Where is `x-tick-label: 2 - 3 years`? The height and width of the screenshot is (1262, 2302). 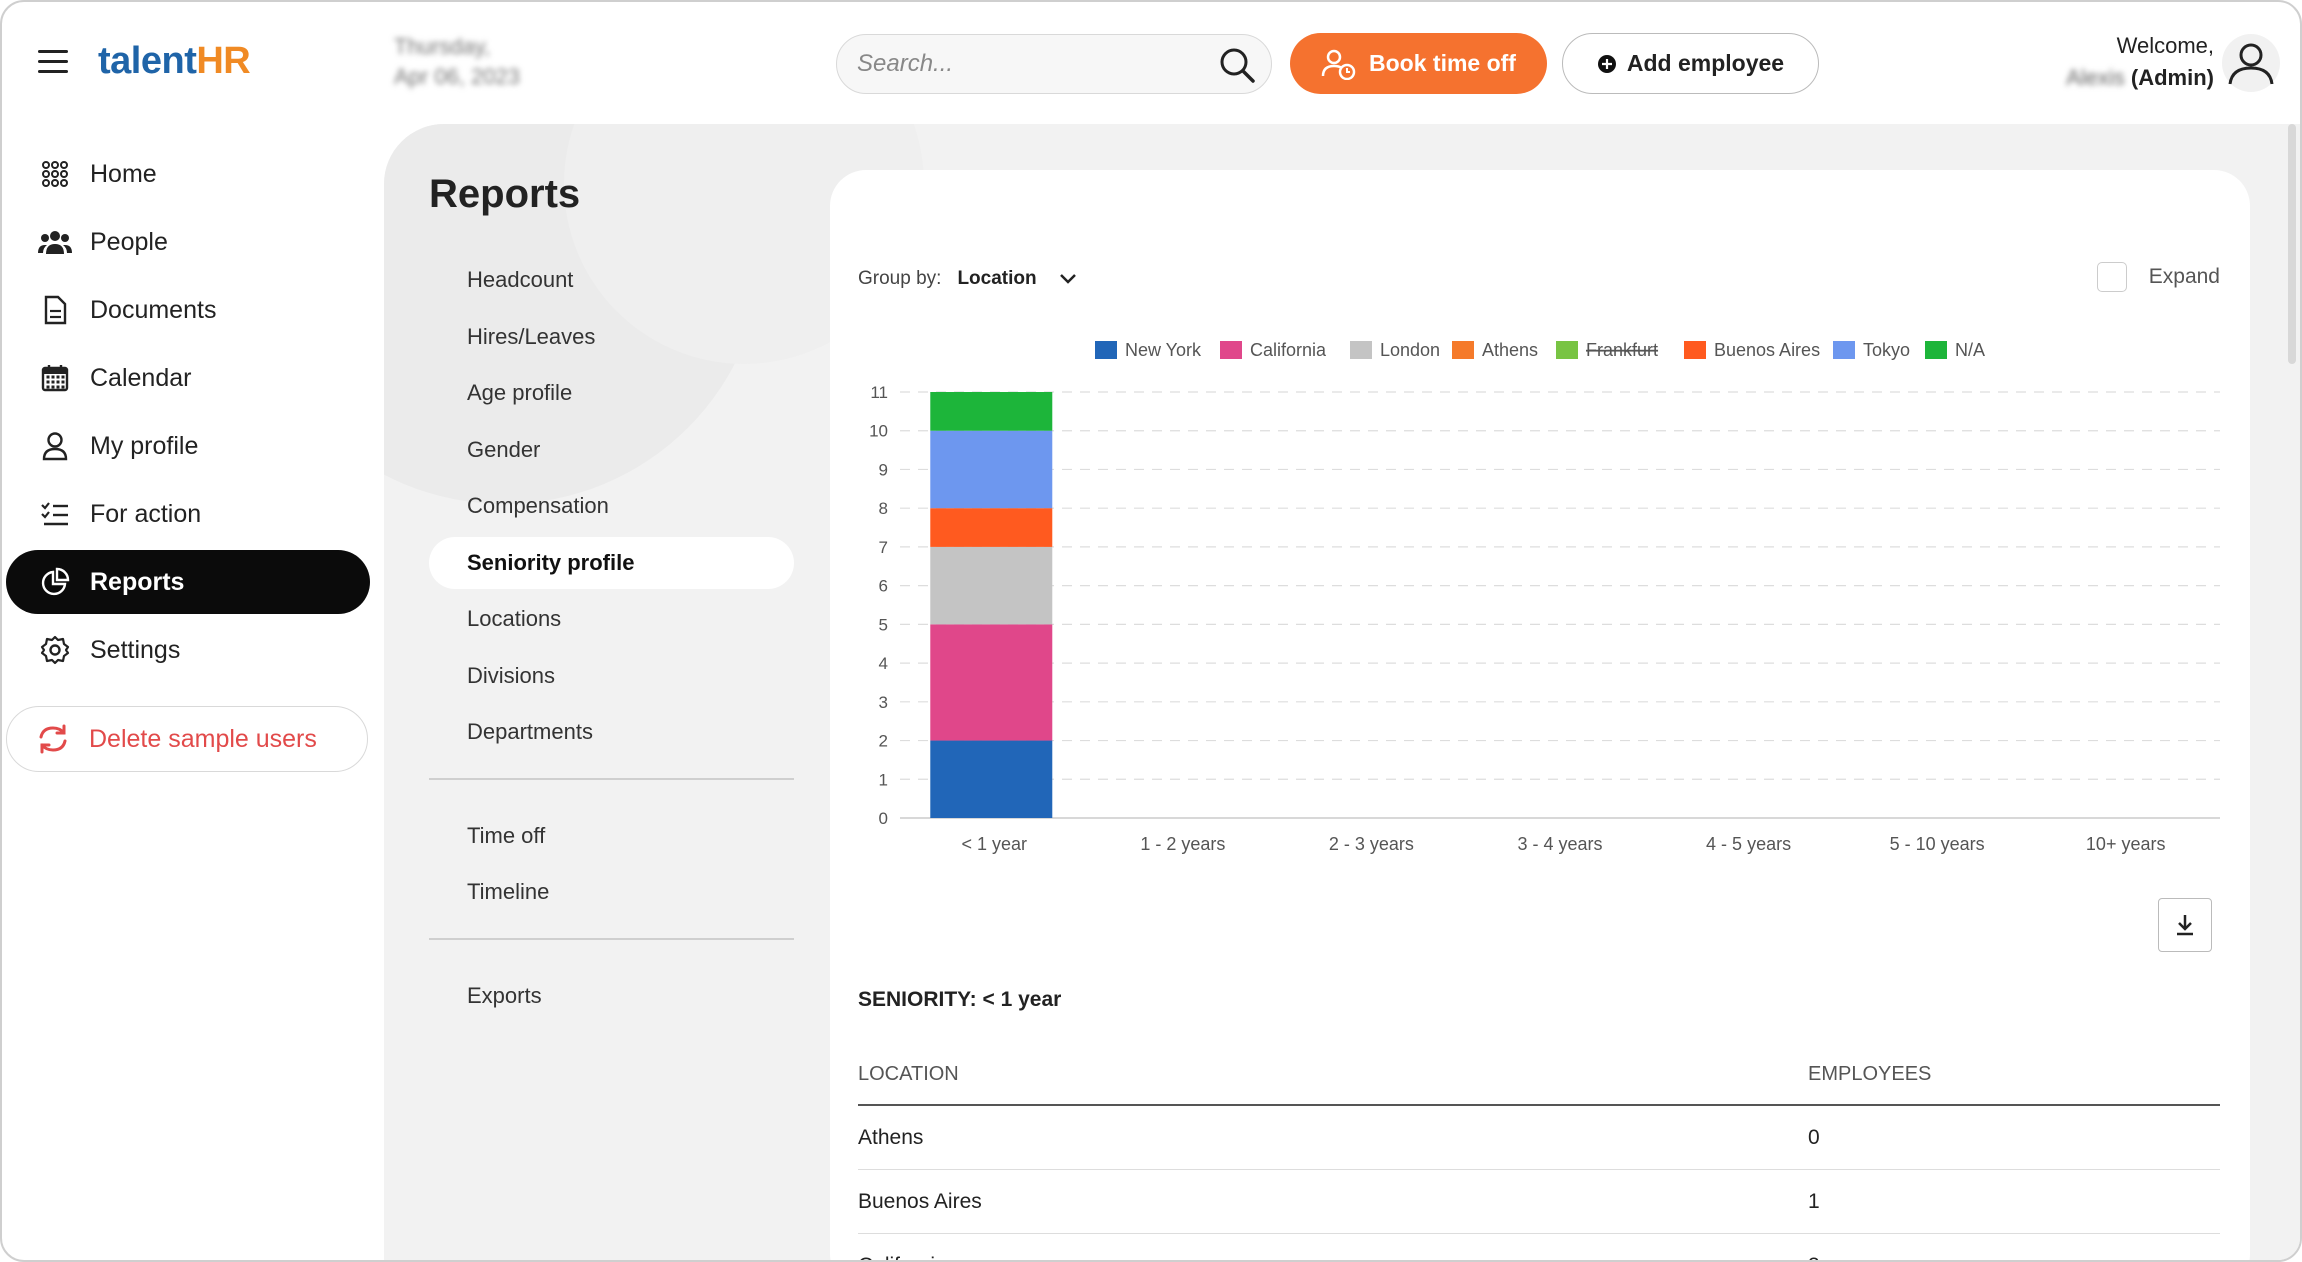 x-tick-label: 2 - 3 years is located at coordinates (1371, 844).